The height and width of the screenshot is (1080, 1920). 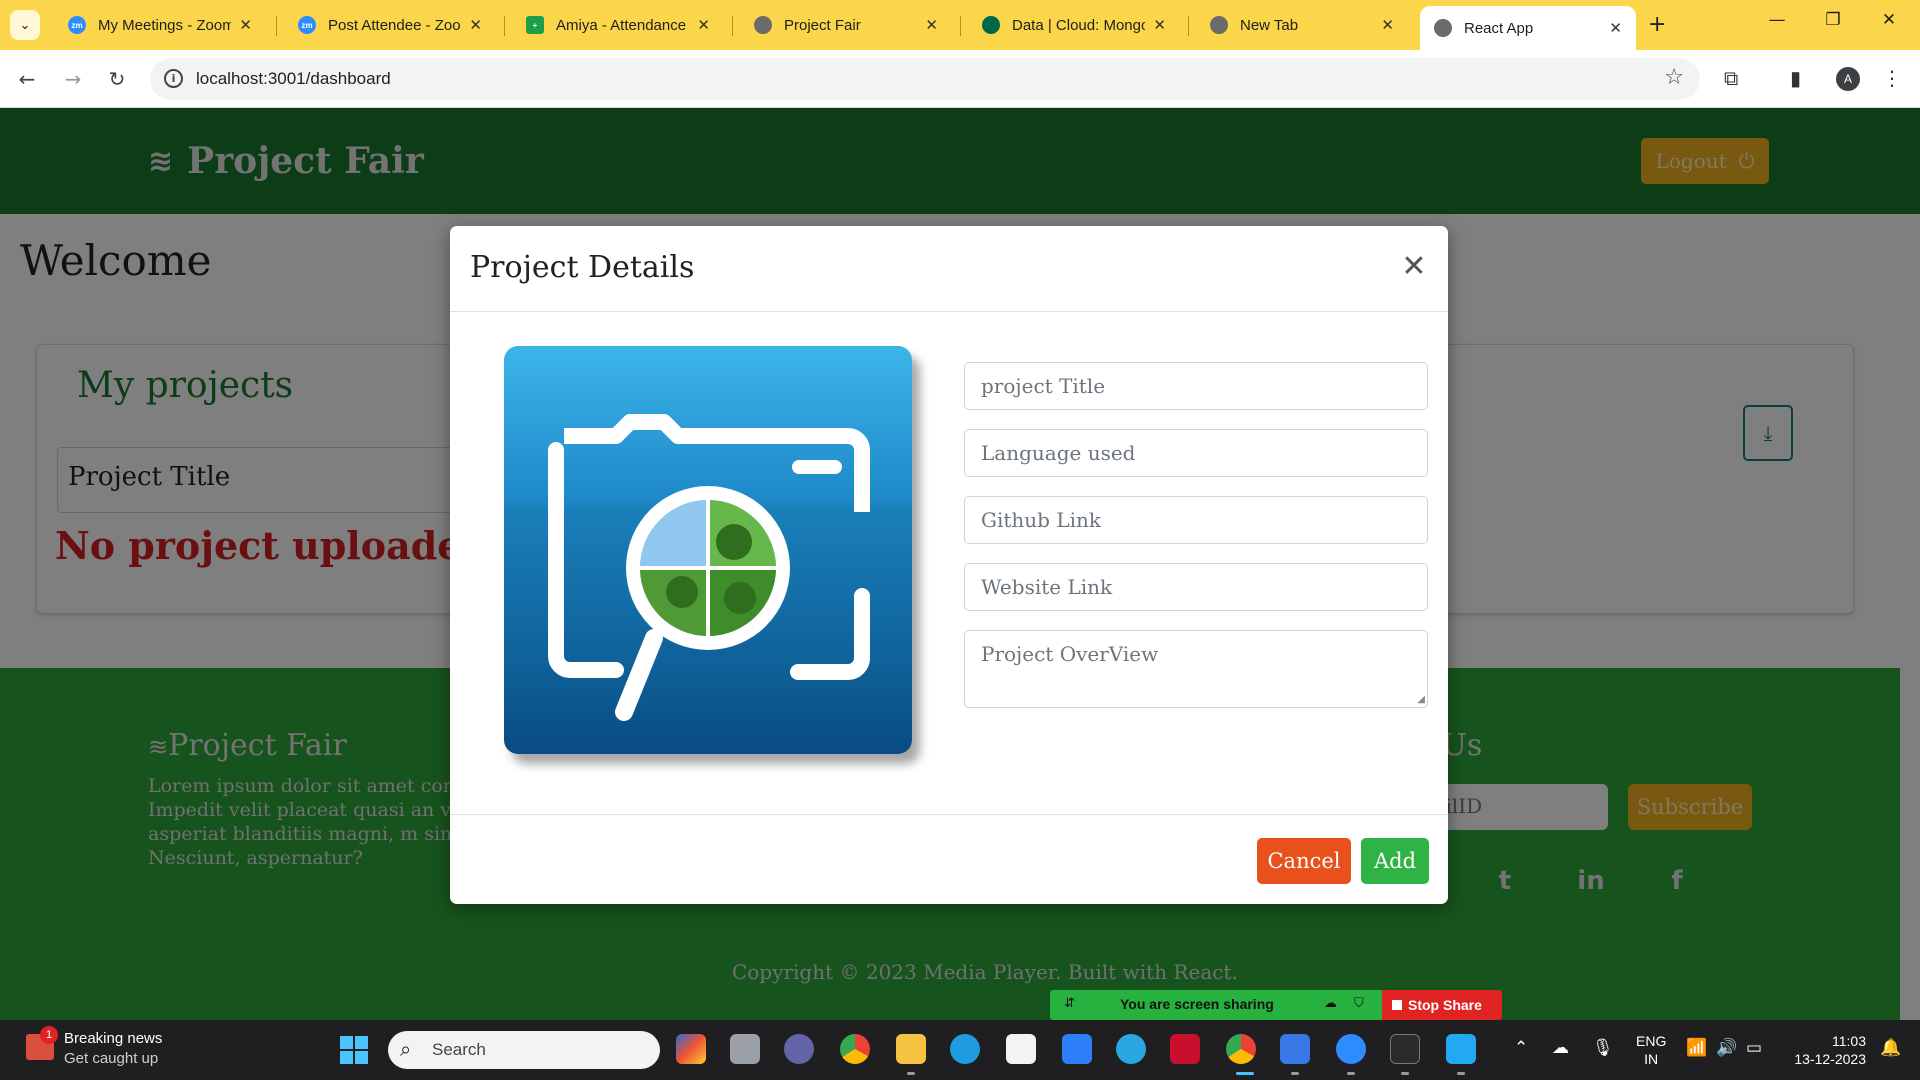 I want to click on url-text: localhost:3001/dashboard, so click(x=293, y=79).